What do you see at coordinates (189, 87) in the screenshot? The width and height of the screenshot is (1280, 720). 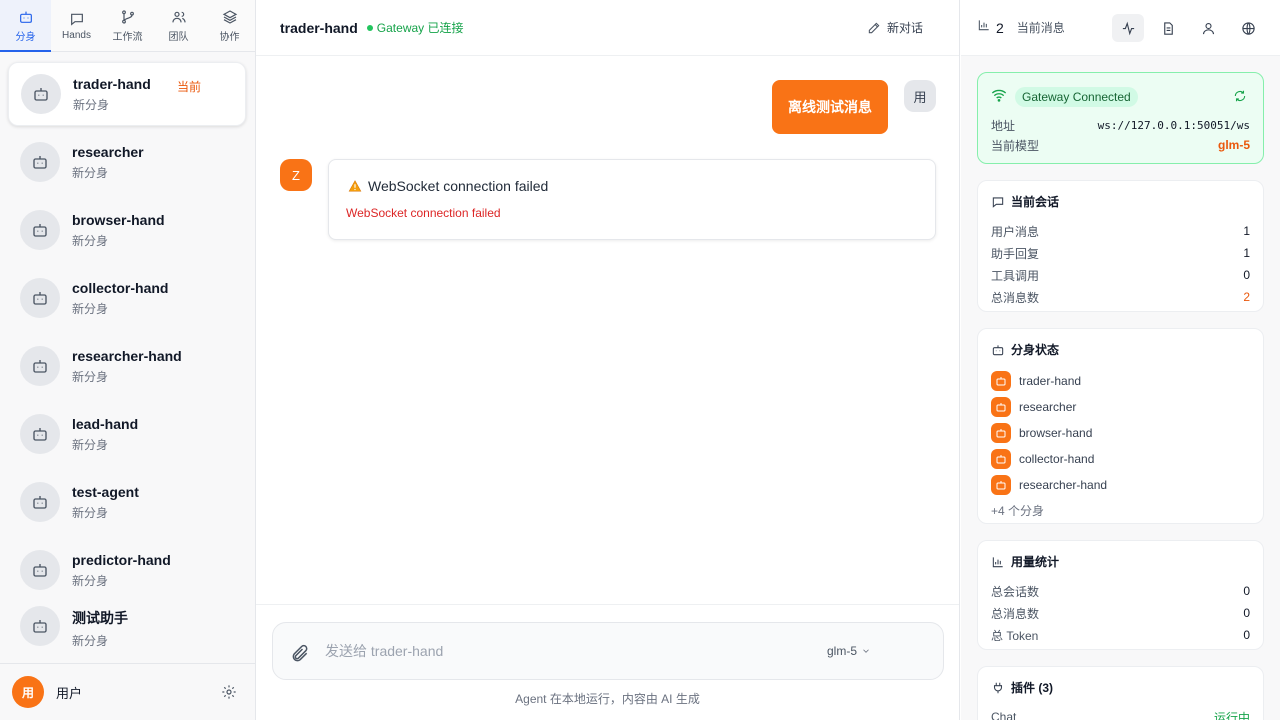 I see `current-badge: 当前` at bounding box center [189, 87].